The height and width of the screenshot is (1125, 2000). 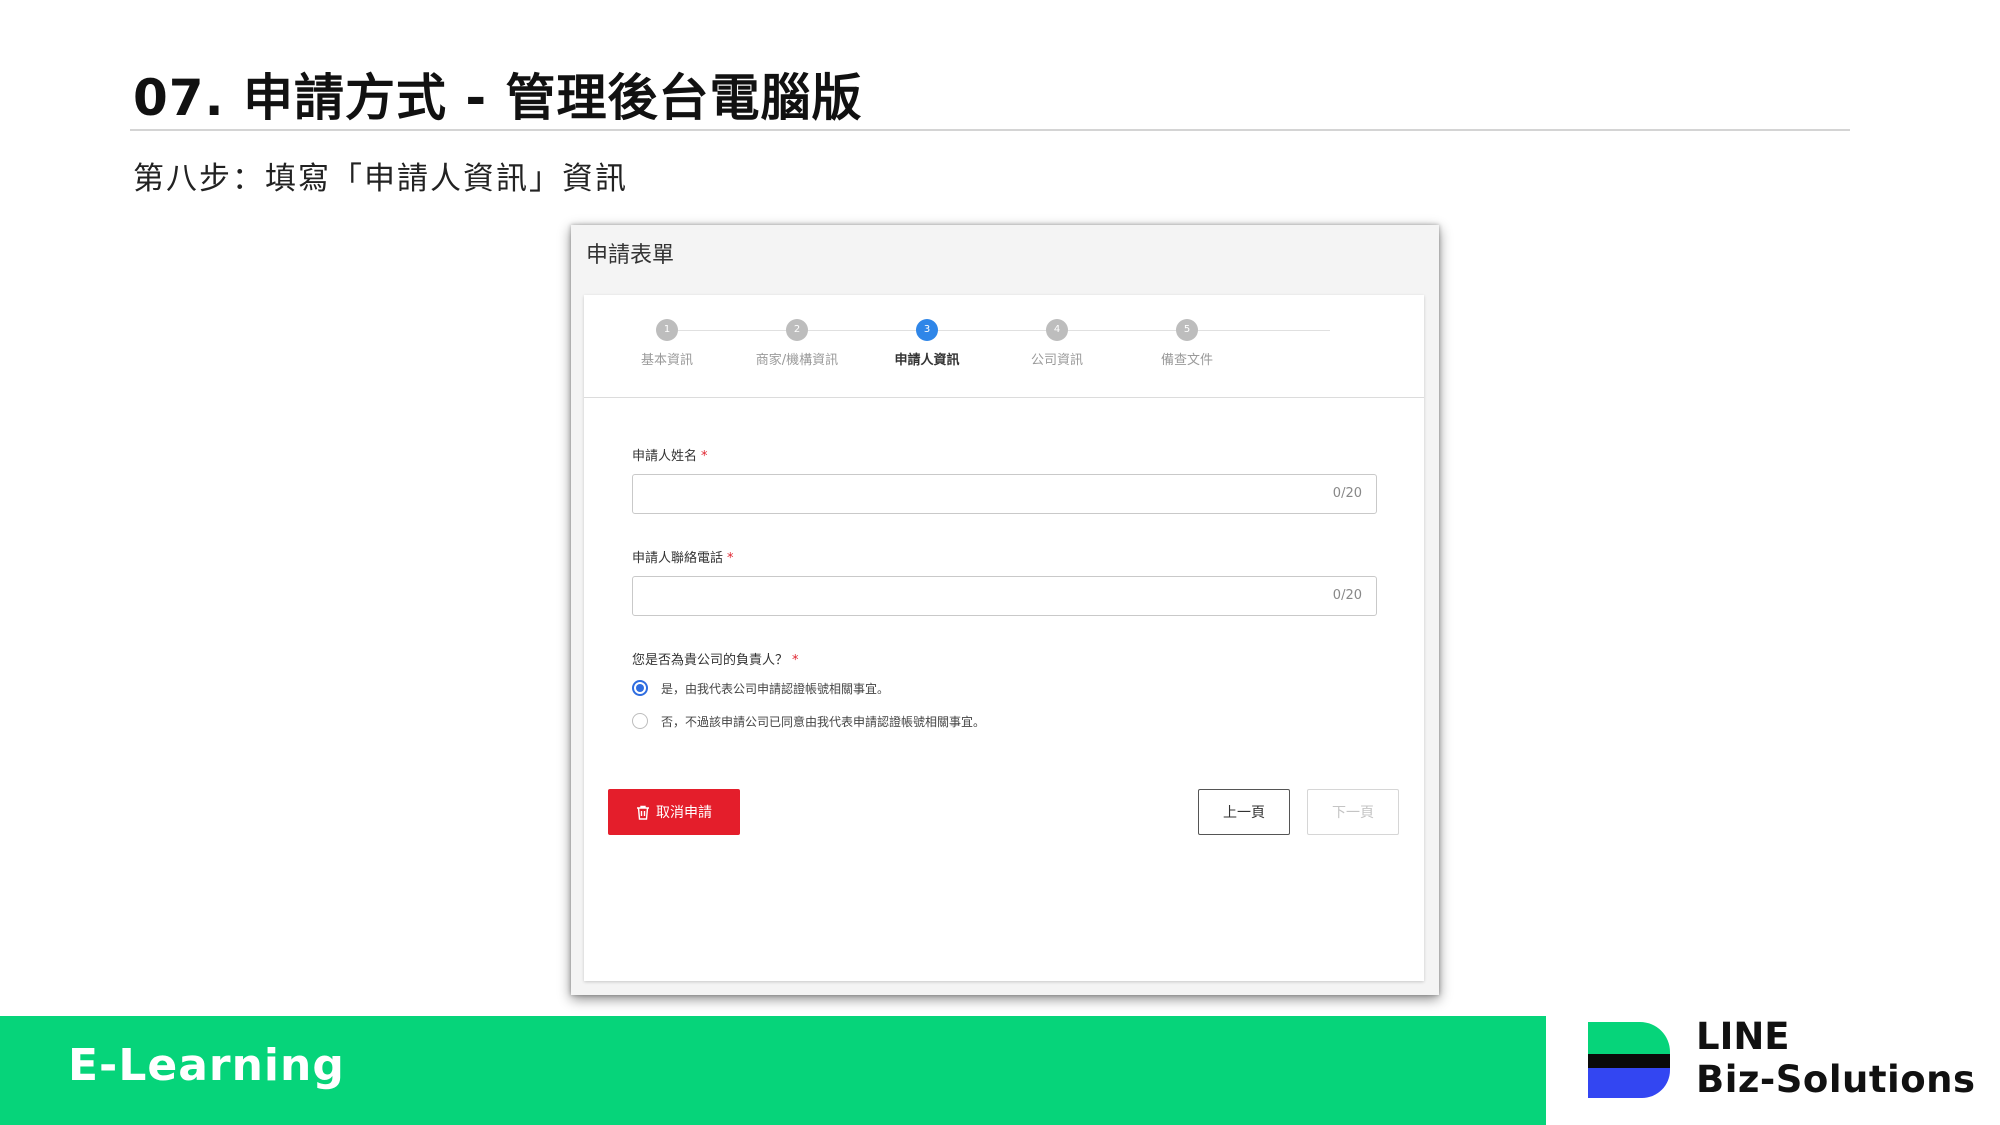 I want to click on responsible-question-text: 您是否為貴公司的負責人？, so click(x=710, y=660).